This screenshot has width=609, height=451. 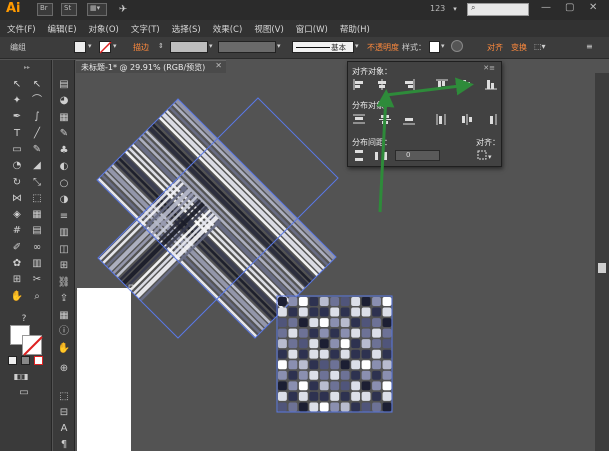 What do you see at coordinates (429, 87) in the screenshot?
I see `annotation-arrow-right` at bounding box center [429, 87].